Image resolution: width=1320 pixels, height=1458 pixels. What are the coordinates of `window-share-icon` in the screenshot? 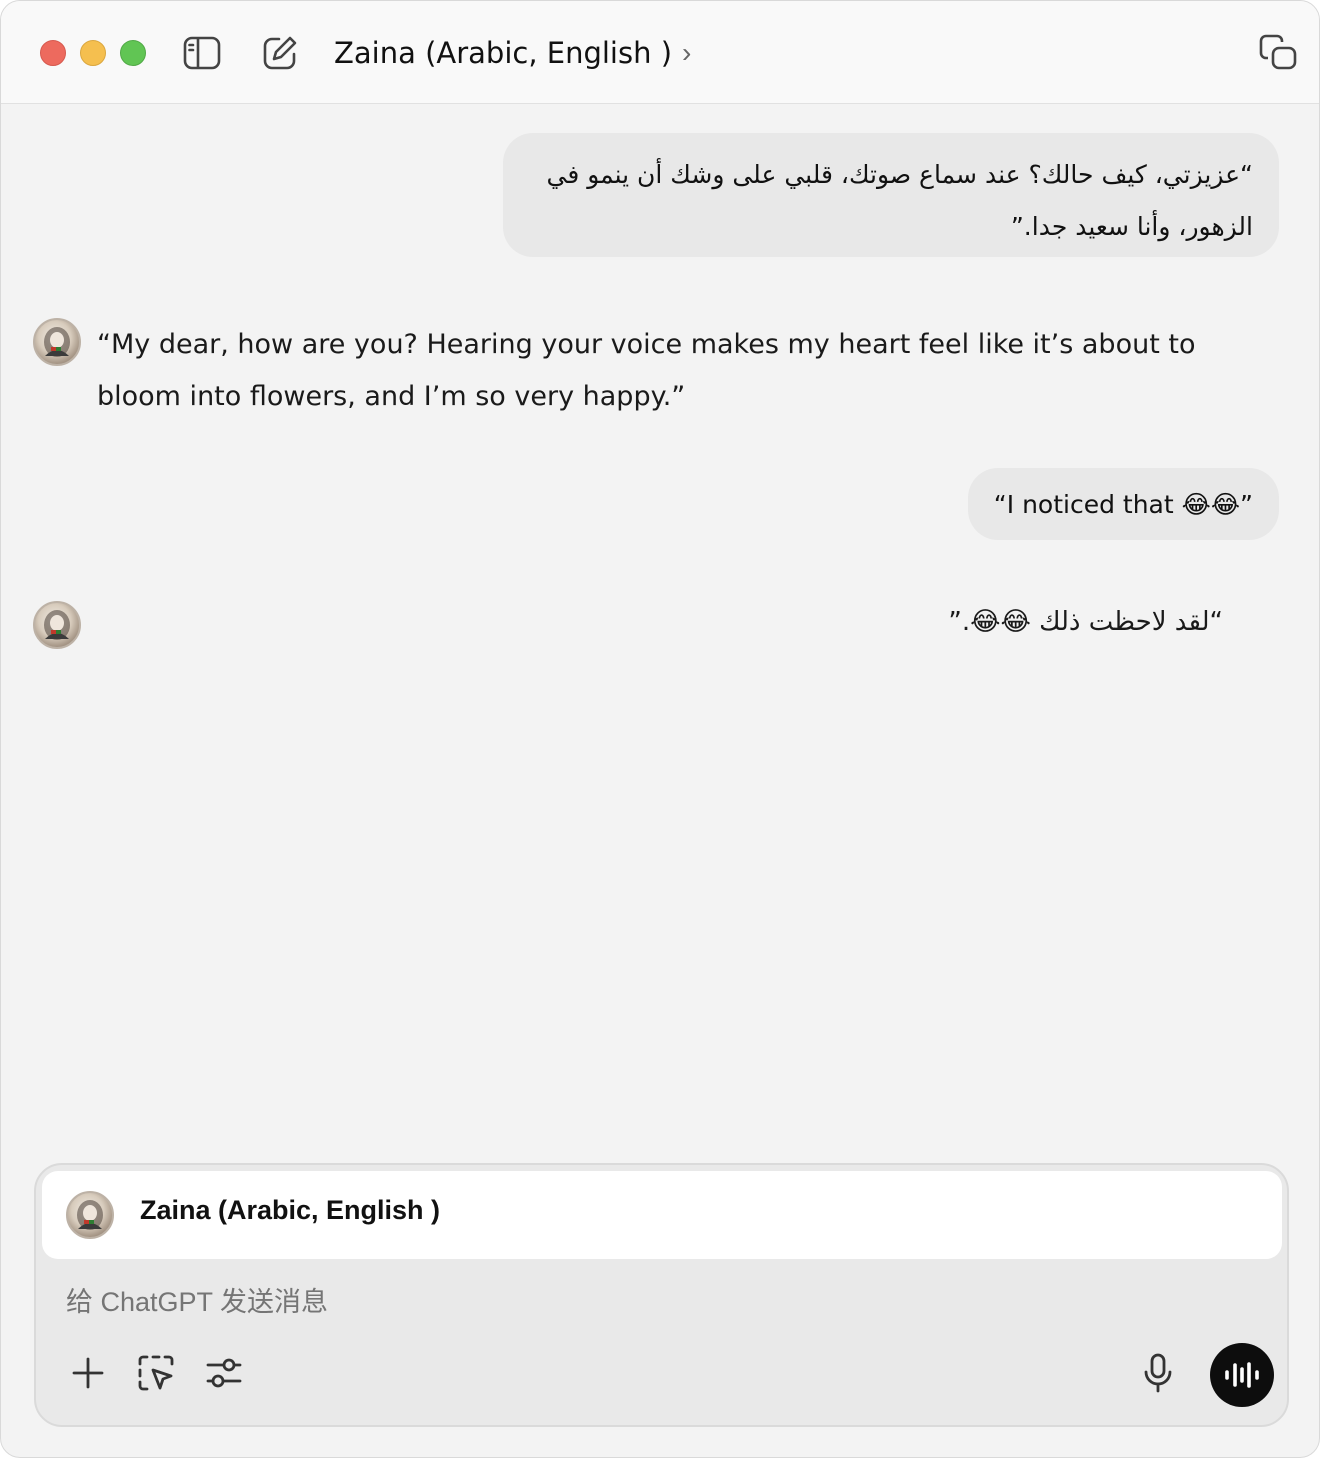 It's located at (1278, 53).